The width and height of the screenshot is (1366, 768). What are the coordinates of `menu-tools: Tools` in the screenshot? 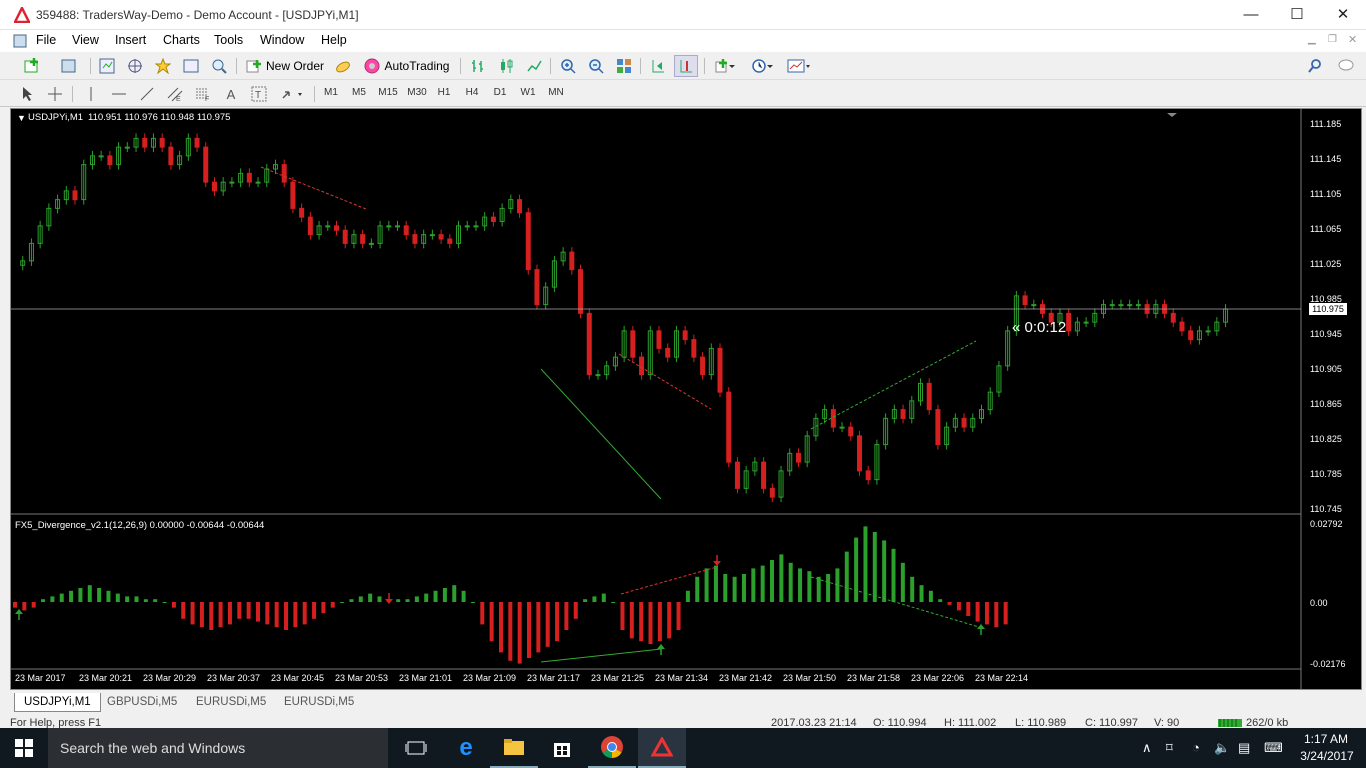 It's located at (228, 40).